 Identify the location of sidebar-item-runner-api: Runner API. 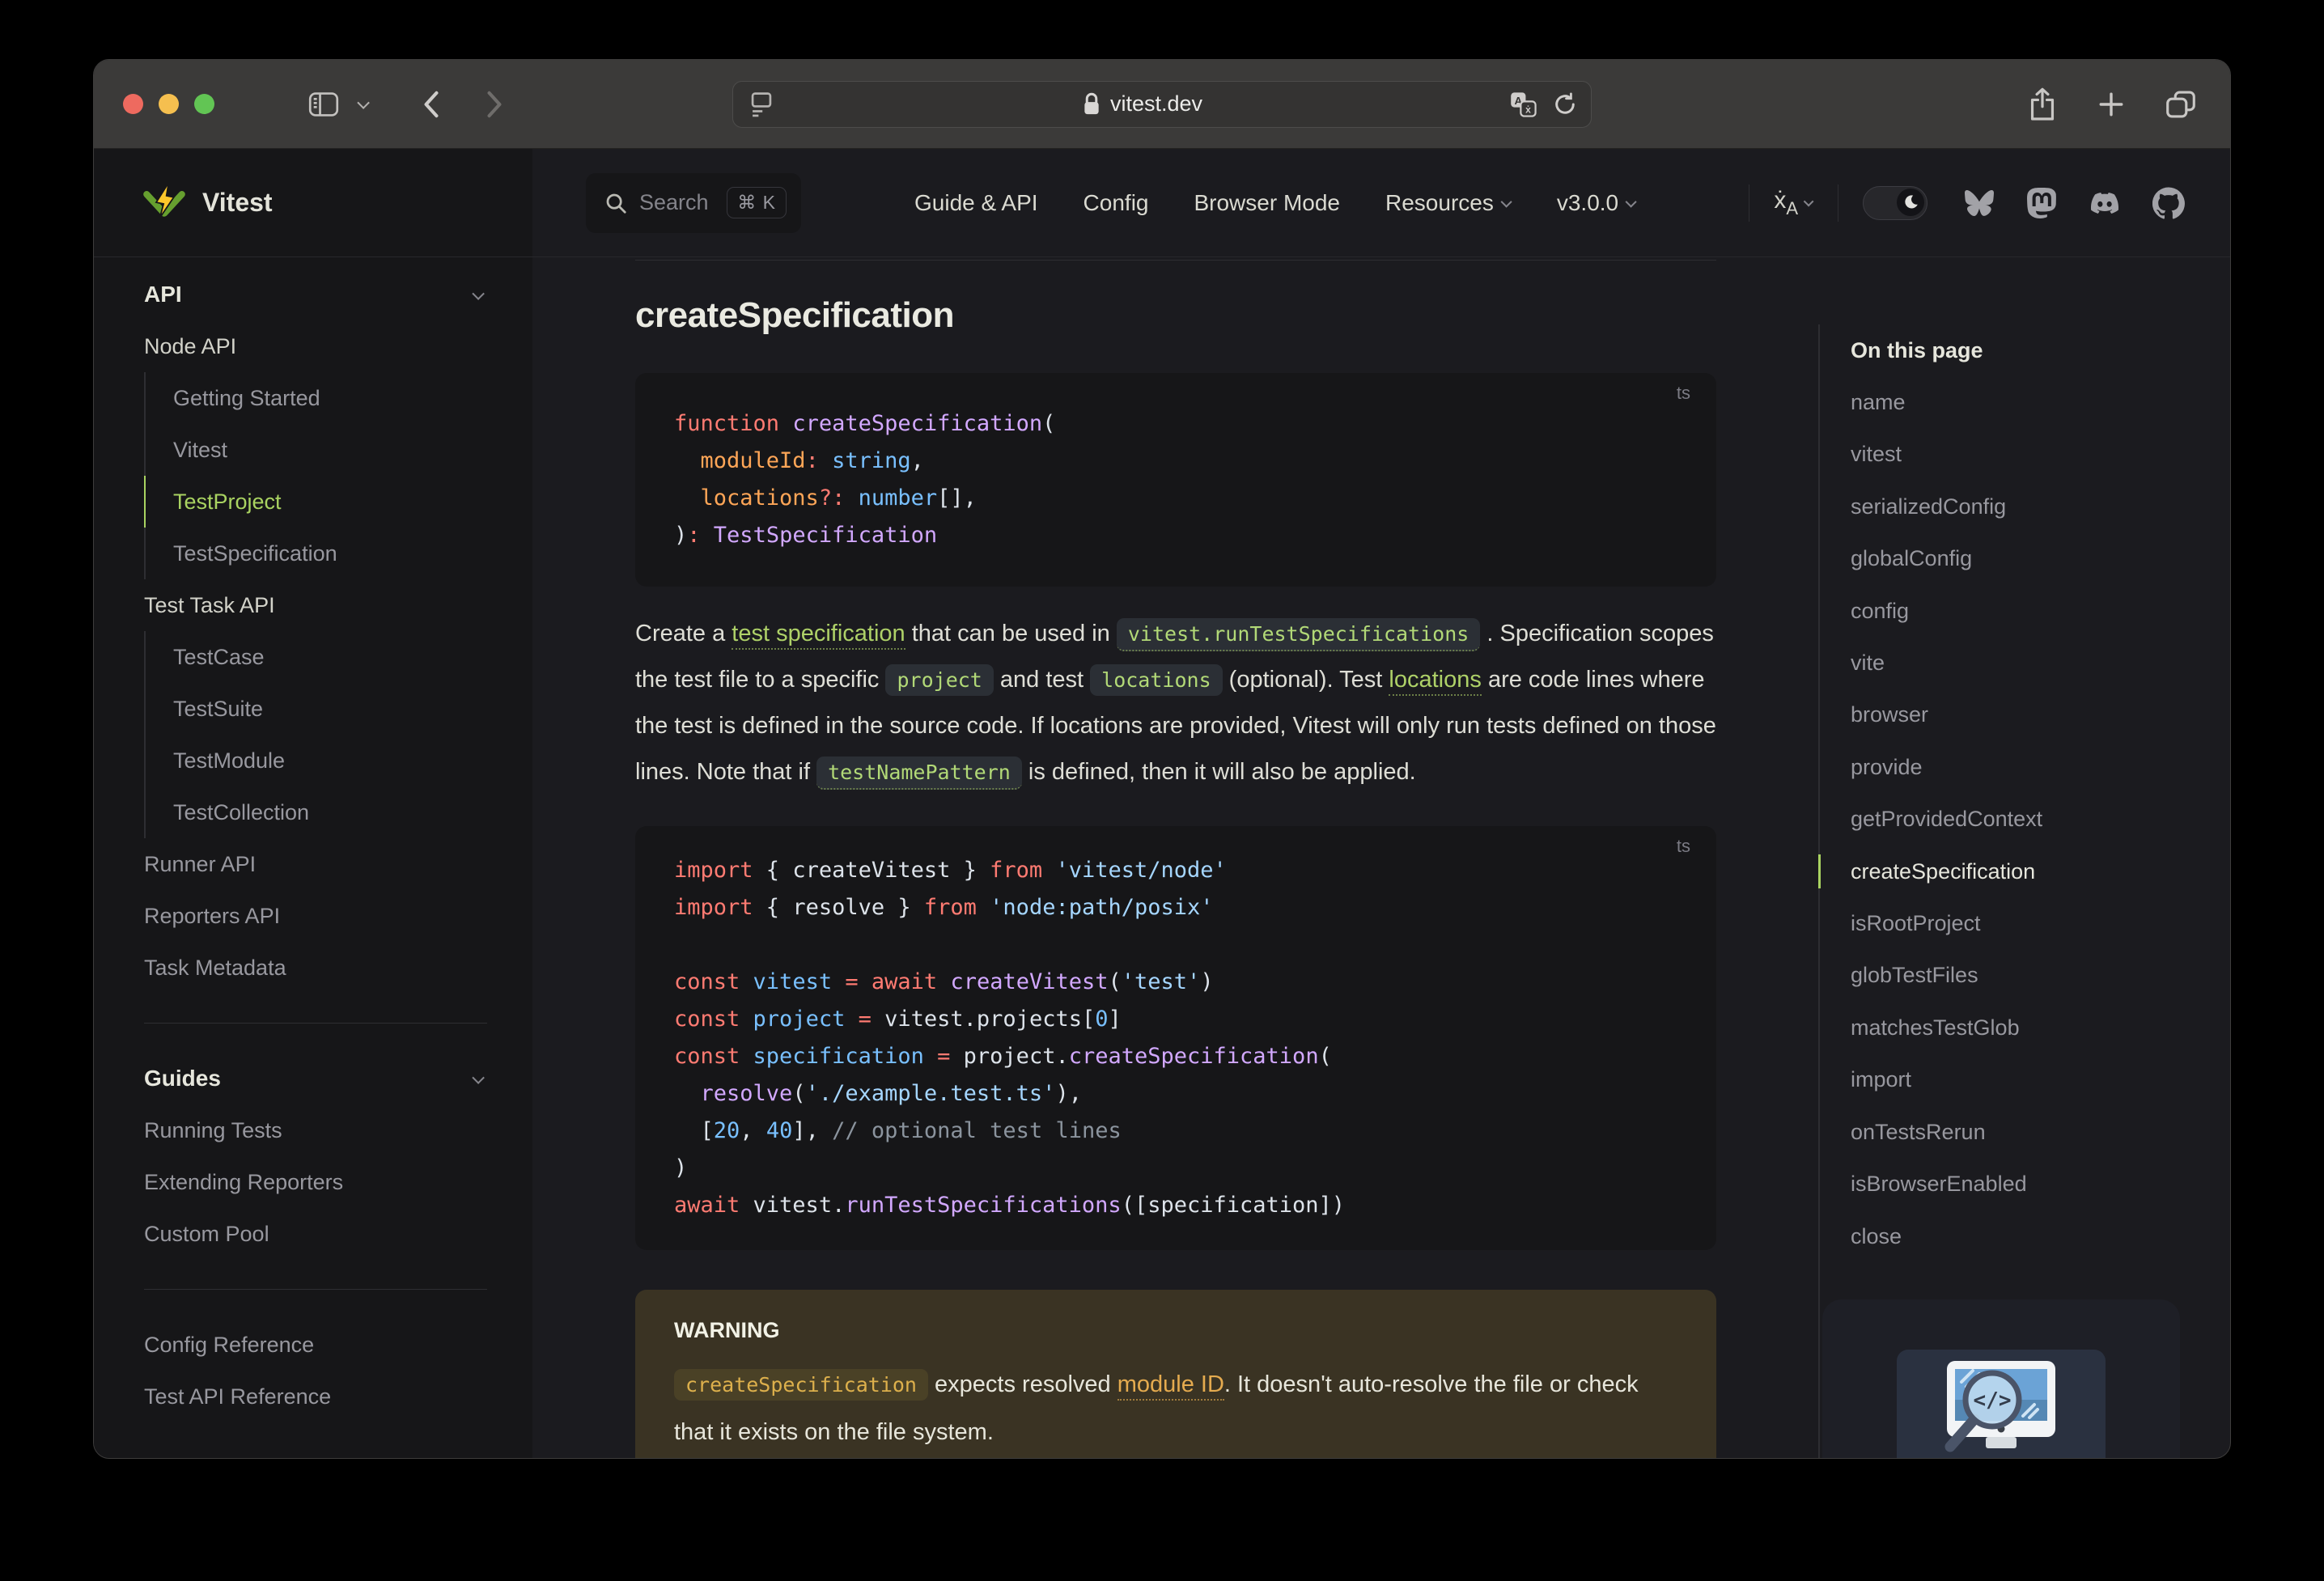
(315, 864).